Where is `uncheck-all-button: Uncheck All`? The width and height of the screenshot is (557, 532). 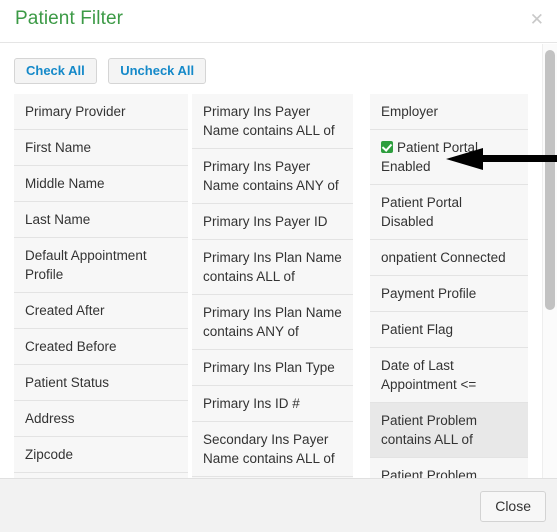
uncheck-all-button: Uncheck All is located at coordinates (157, 71).